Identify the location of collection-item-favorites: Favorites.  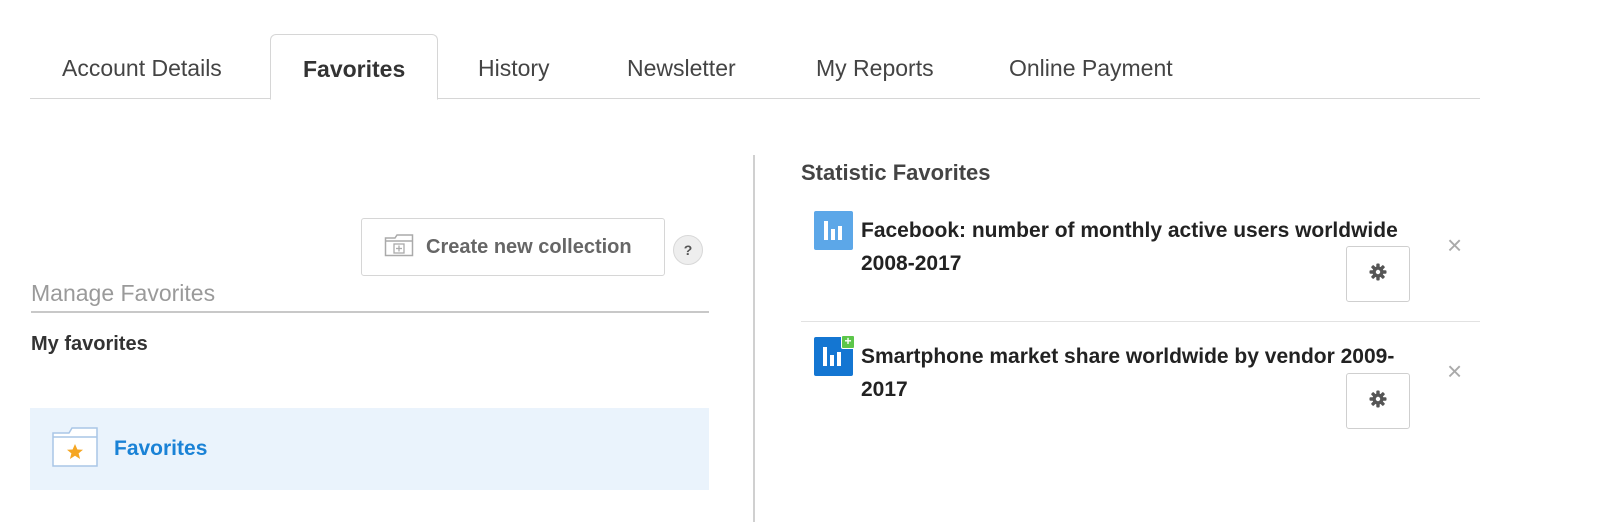
(369, 449).